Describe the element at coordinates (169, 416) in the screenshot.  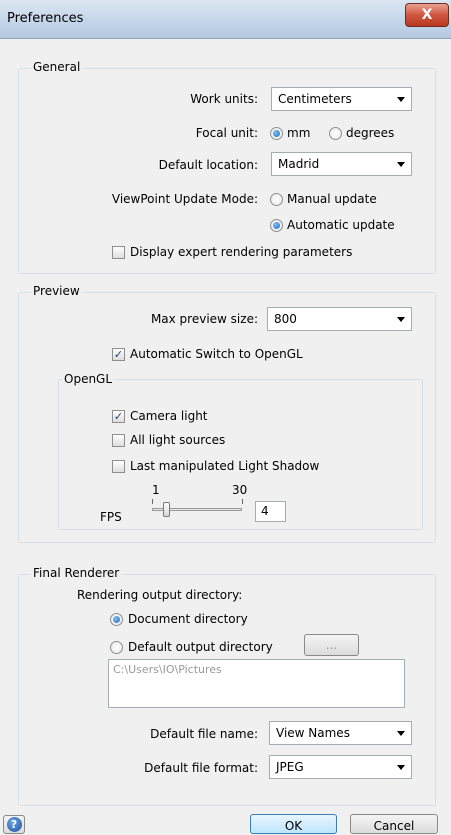
I see `camera-light-label: Camera light` at that location.